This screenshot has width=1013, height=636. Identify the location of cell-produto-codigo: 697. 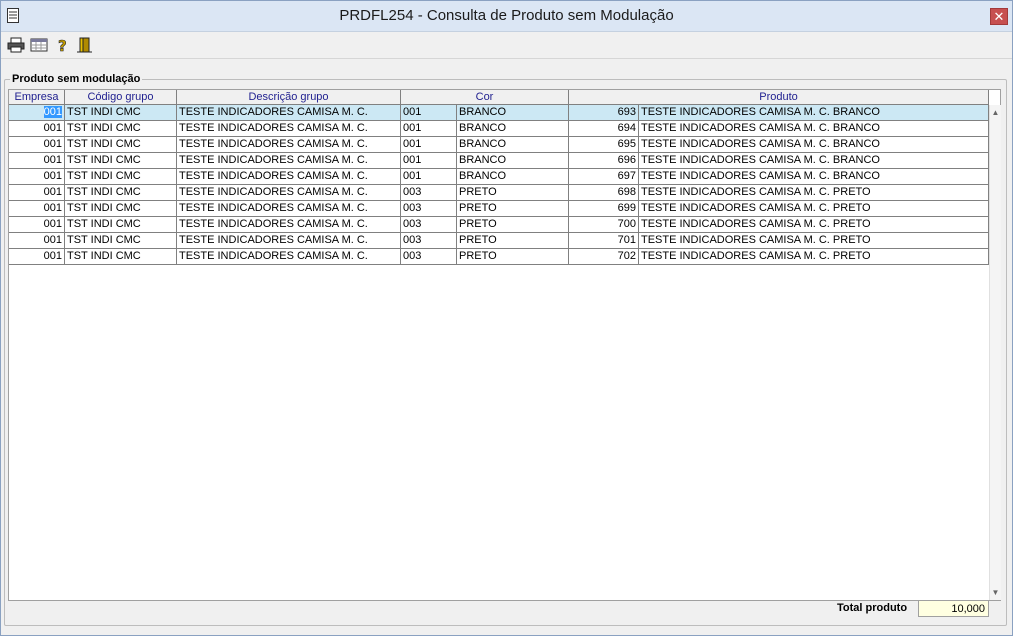
(604, 177).